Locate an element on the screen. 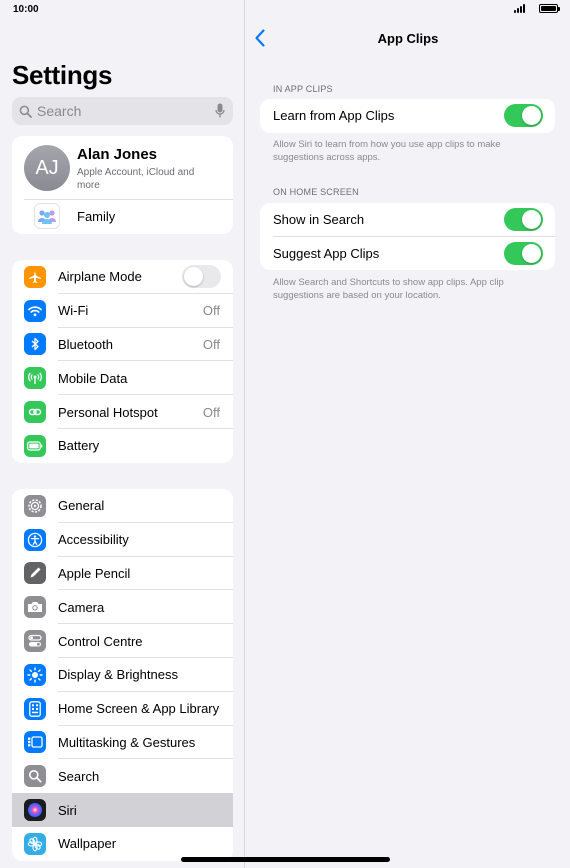  sidebar-item-label: Siri is located at coordinates (67, 810).